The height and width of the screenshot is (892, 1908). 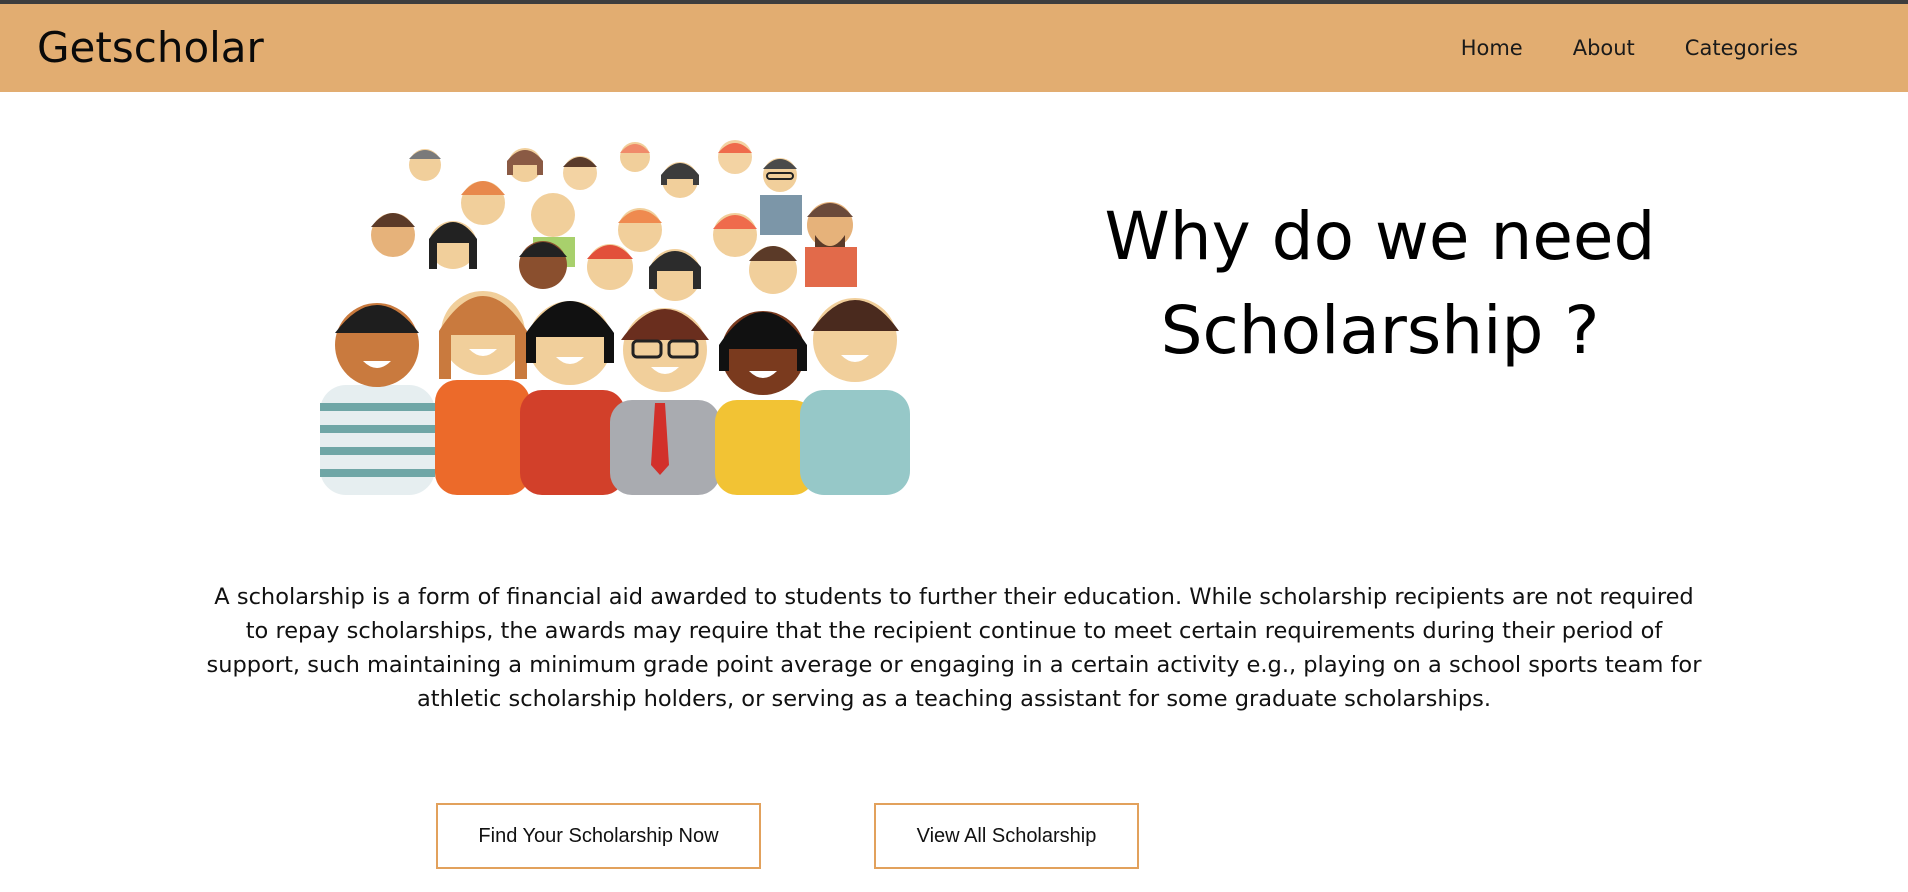 I want to click on brand-logo: Getscholar, so click(x=150, y=48).